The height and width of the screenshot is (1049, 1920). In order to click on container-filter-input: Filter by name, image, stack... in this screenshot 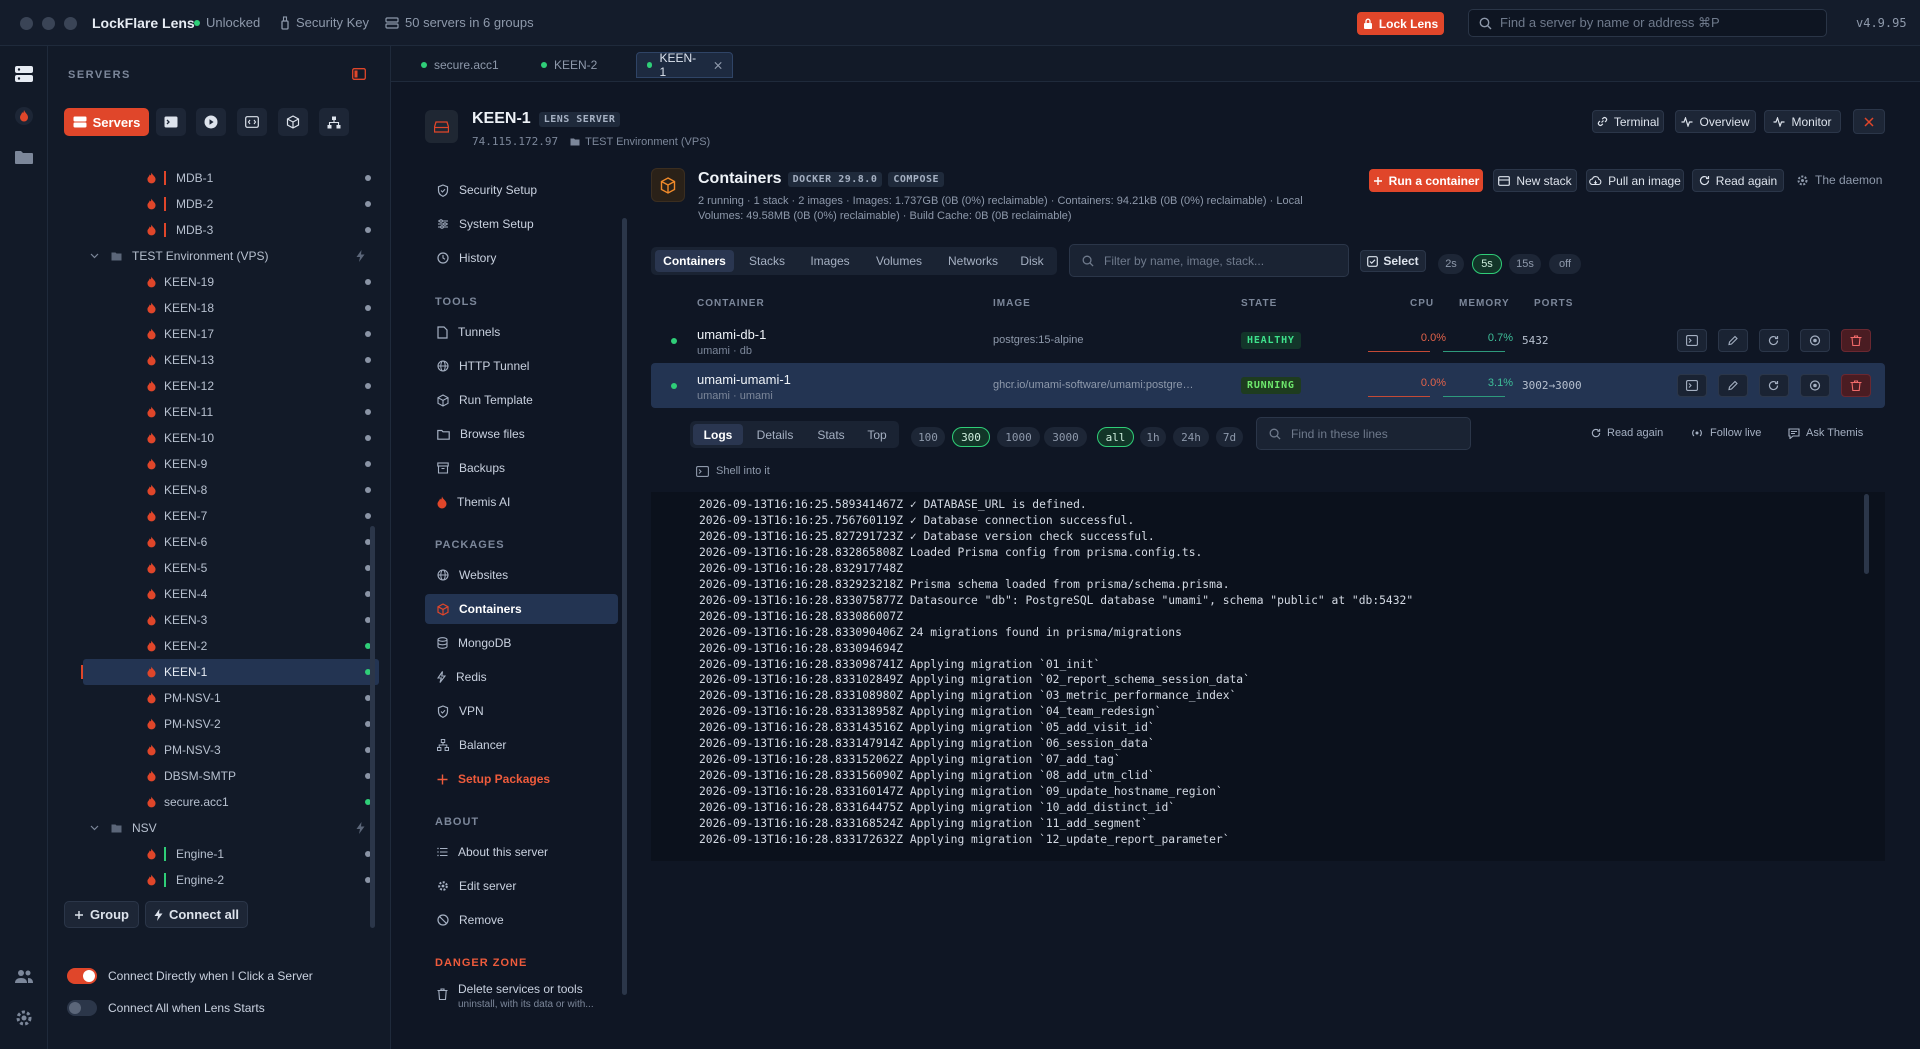, I will do `click(1209, 260)`.